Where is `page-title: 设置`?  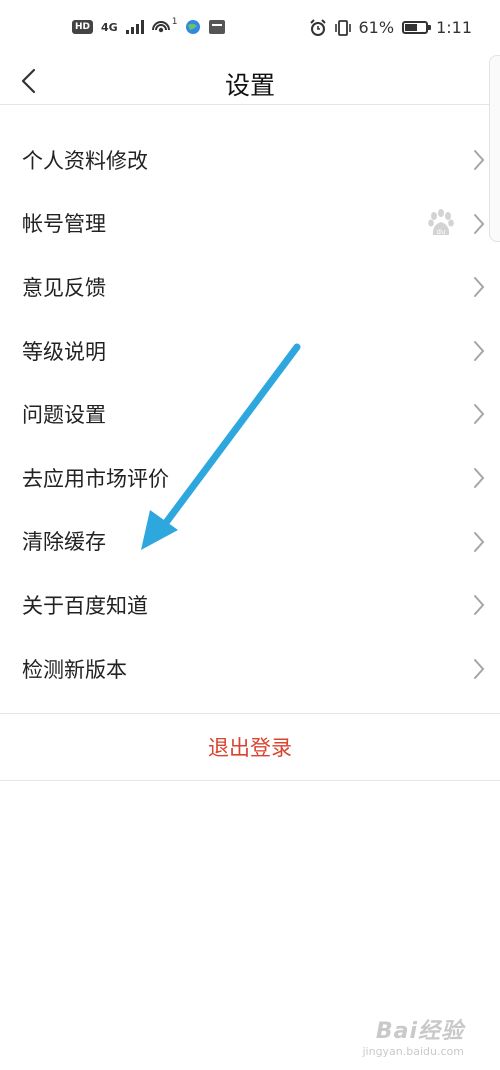
page-title: 设置 is located at coordinates (249, 85).